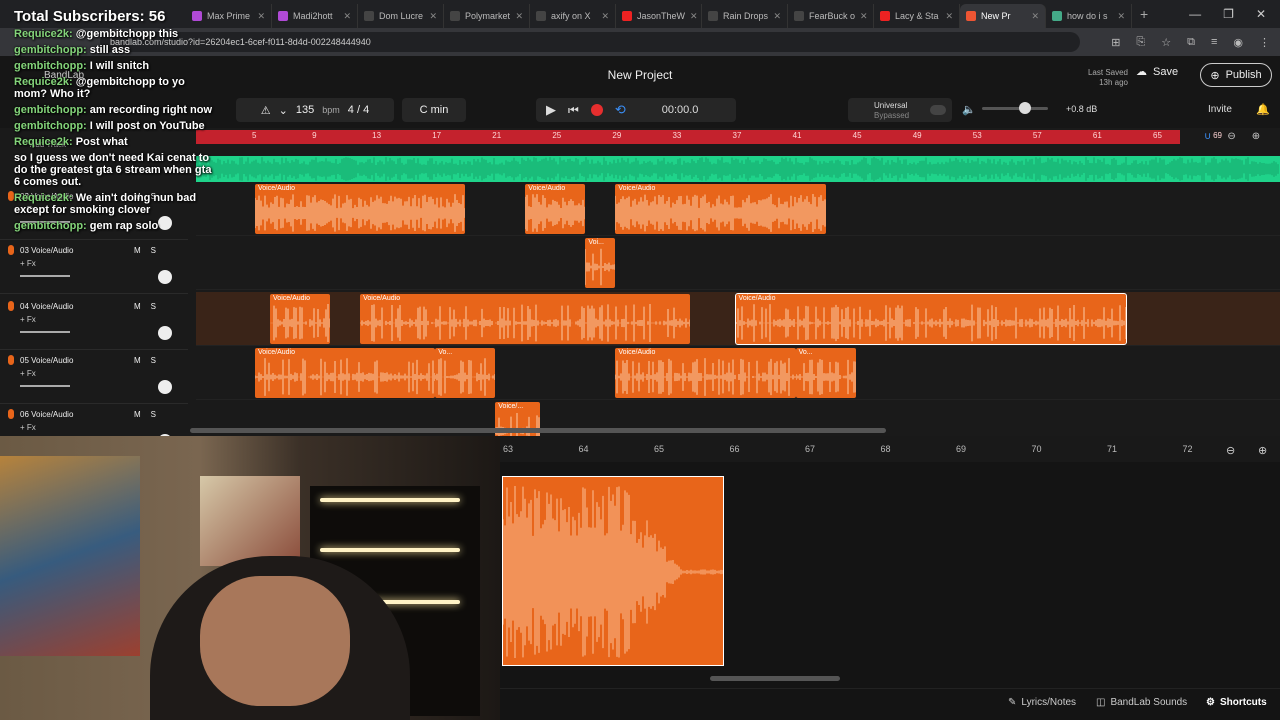 The height and width of the screenshot is (720, 1280). What do you see at coordinates (1140, 42) in the screenshot?
I see `share-icon: ⎘` at bounding box center [1140, 42].